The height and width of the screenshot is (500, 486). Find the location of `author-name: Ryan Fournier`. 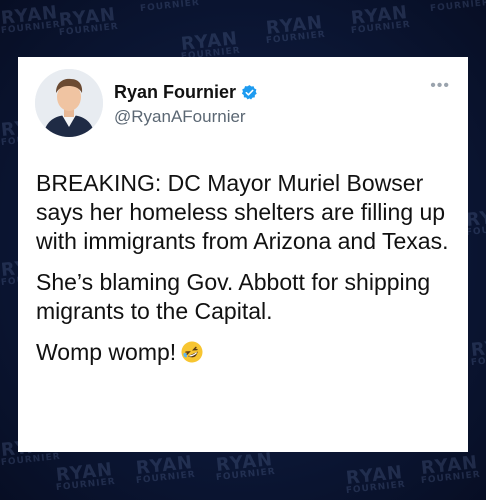

author-name: Ryan Fournier is located at coordinates (175, 92).